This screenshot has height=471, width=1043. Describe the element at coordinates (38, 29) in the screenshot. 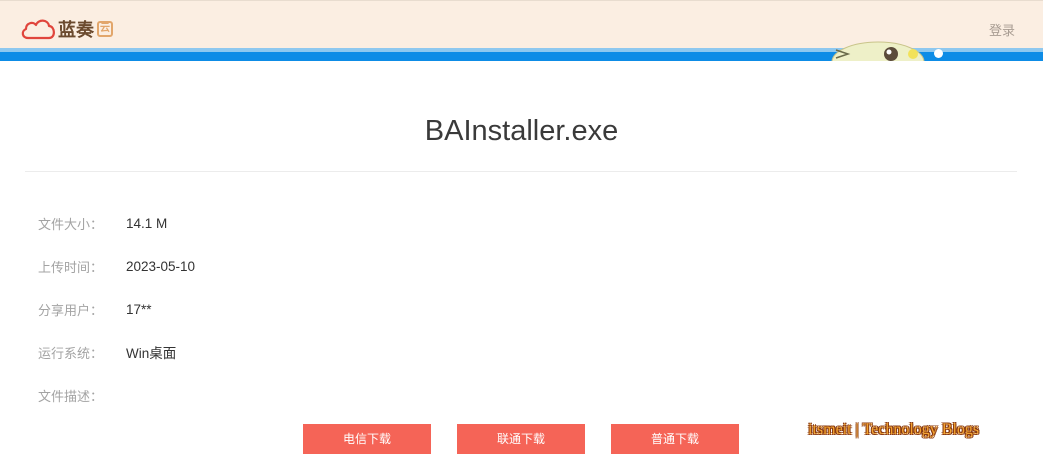

I see `cloud-logo-icon` at that location.